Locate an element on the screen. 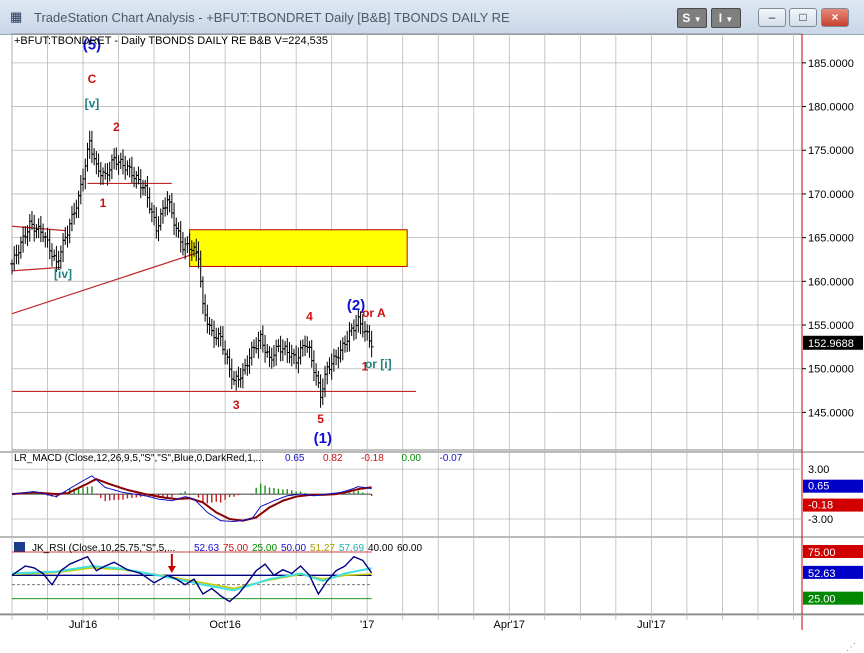  wave-label: [iv] is located at coordinates (63, 274).